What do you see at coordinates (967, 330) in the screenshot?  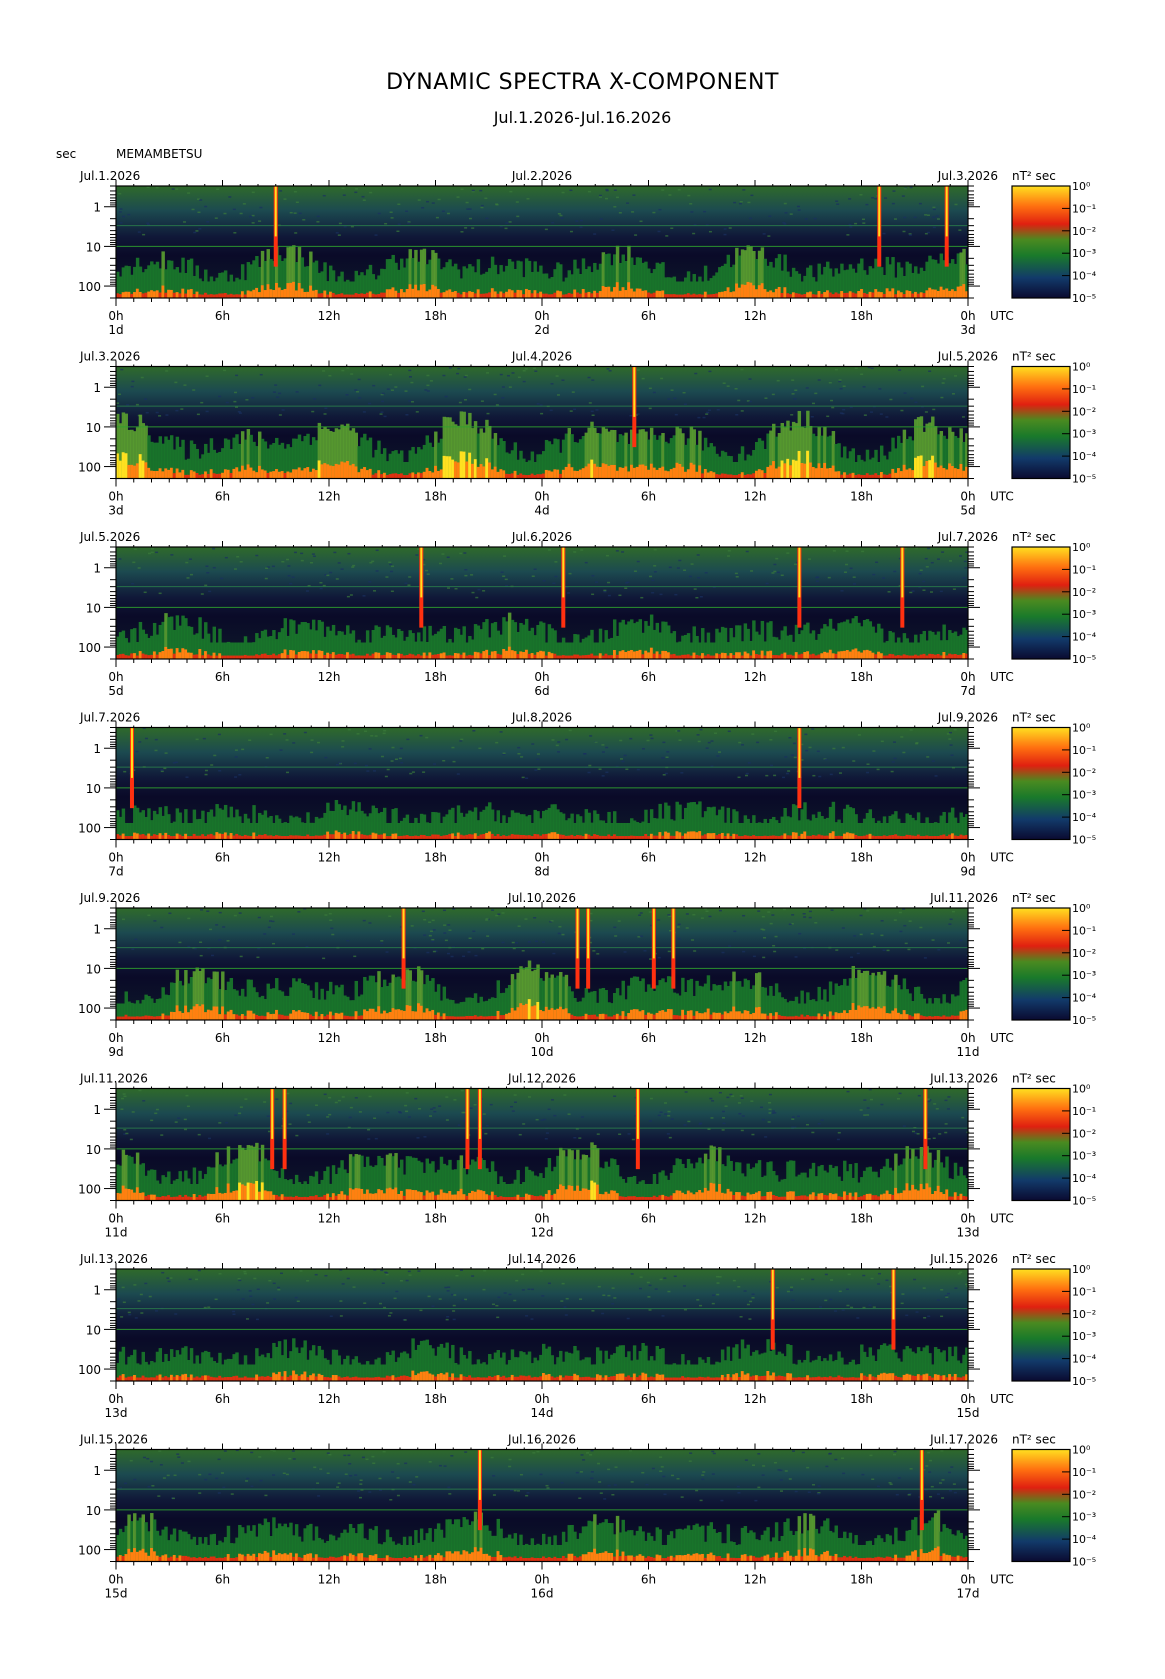 I see `day-label: 3d` at bounding box center [967, 330].